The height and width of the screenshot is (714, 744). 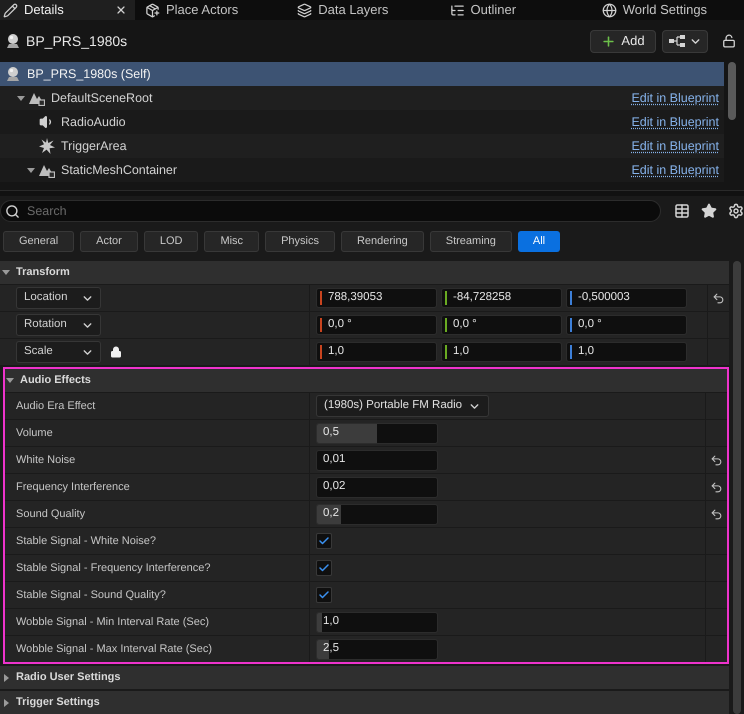 I want to click on list-icon, so click(x=457, y=10).